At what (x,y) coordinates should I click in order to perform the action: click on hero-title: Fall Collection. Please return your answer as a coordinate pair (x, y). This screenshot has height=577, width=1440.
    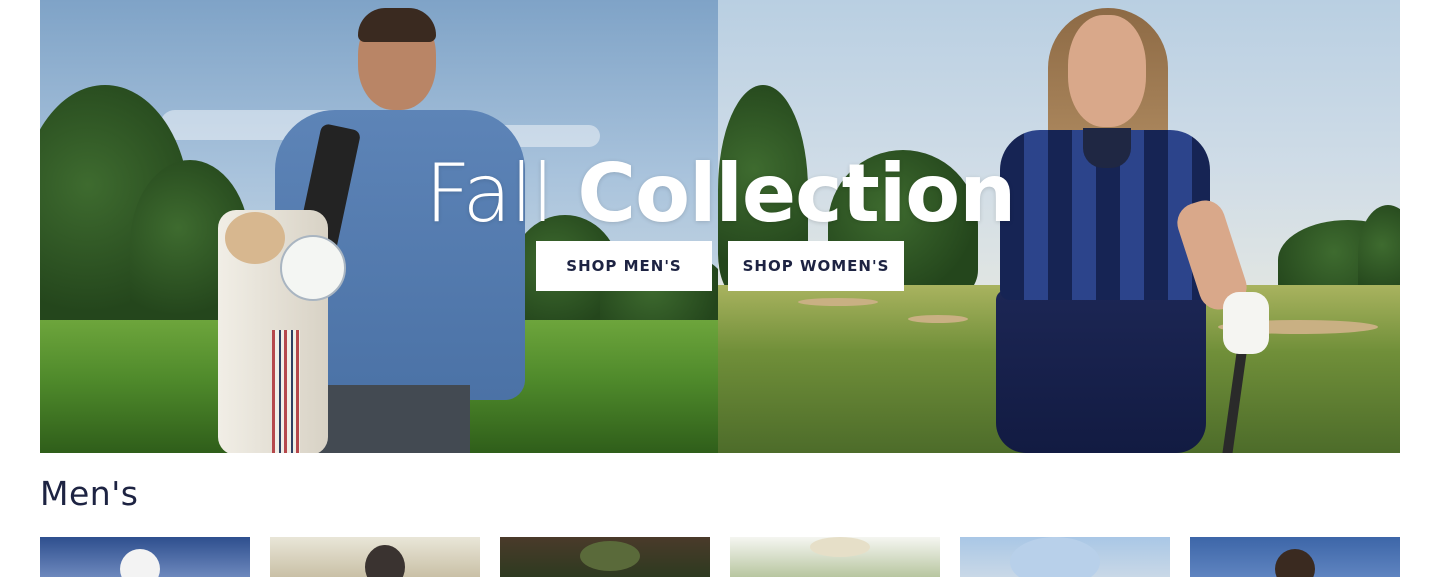
    Looking at the image, I should click on (720, 193).